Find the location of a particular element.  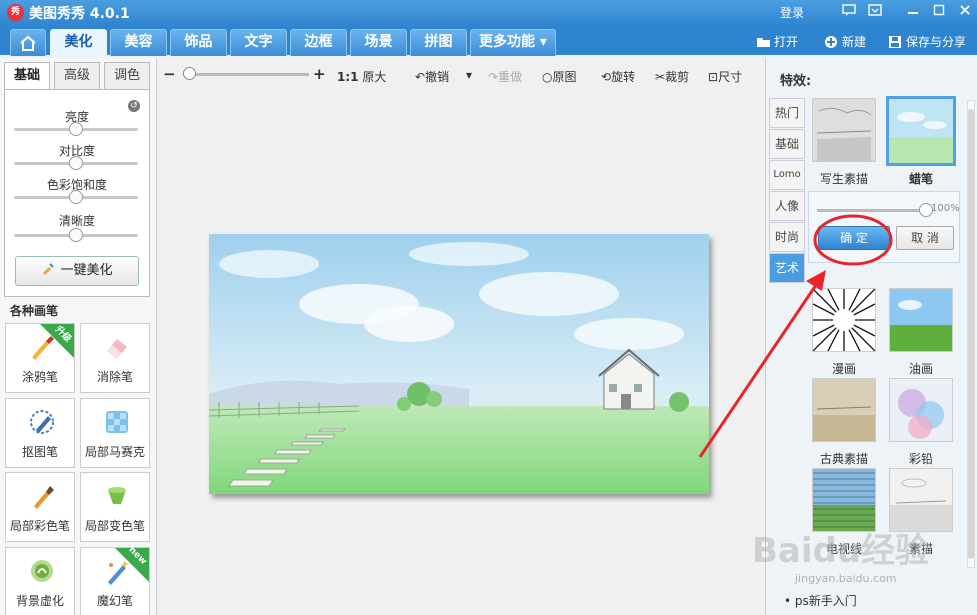

effect-oil-label: 油画 is located at coordinates (920, 369).